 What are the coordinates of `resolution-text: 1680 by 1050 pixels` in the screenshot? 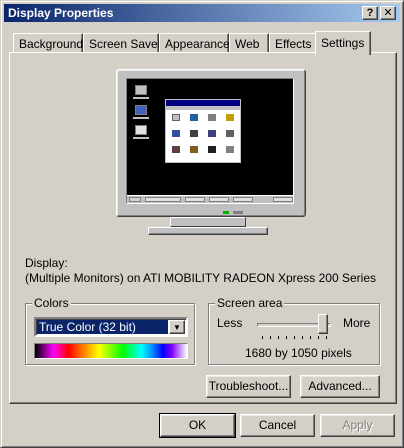 It's located at (298, 353).